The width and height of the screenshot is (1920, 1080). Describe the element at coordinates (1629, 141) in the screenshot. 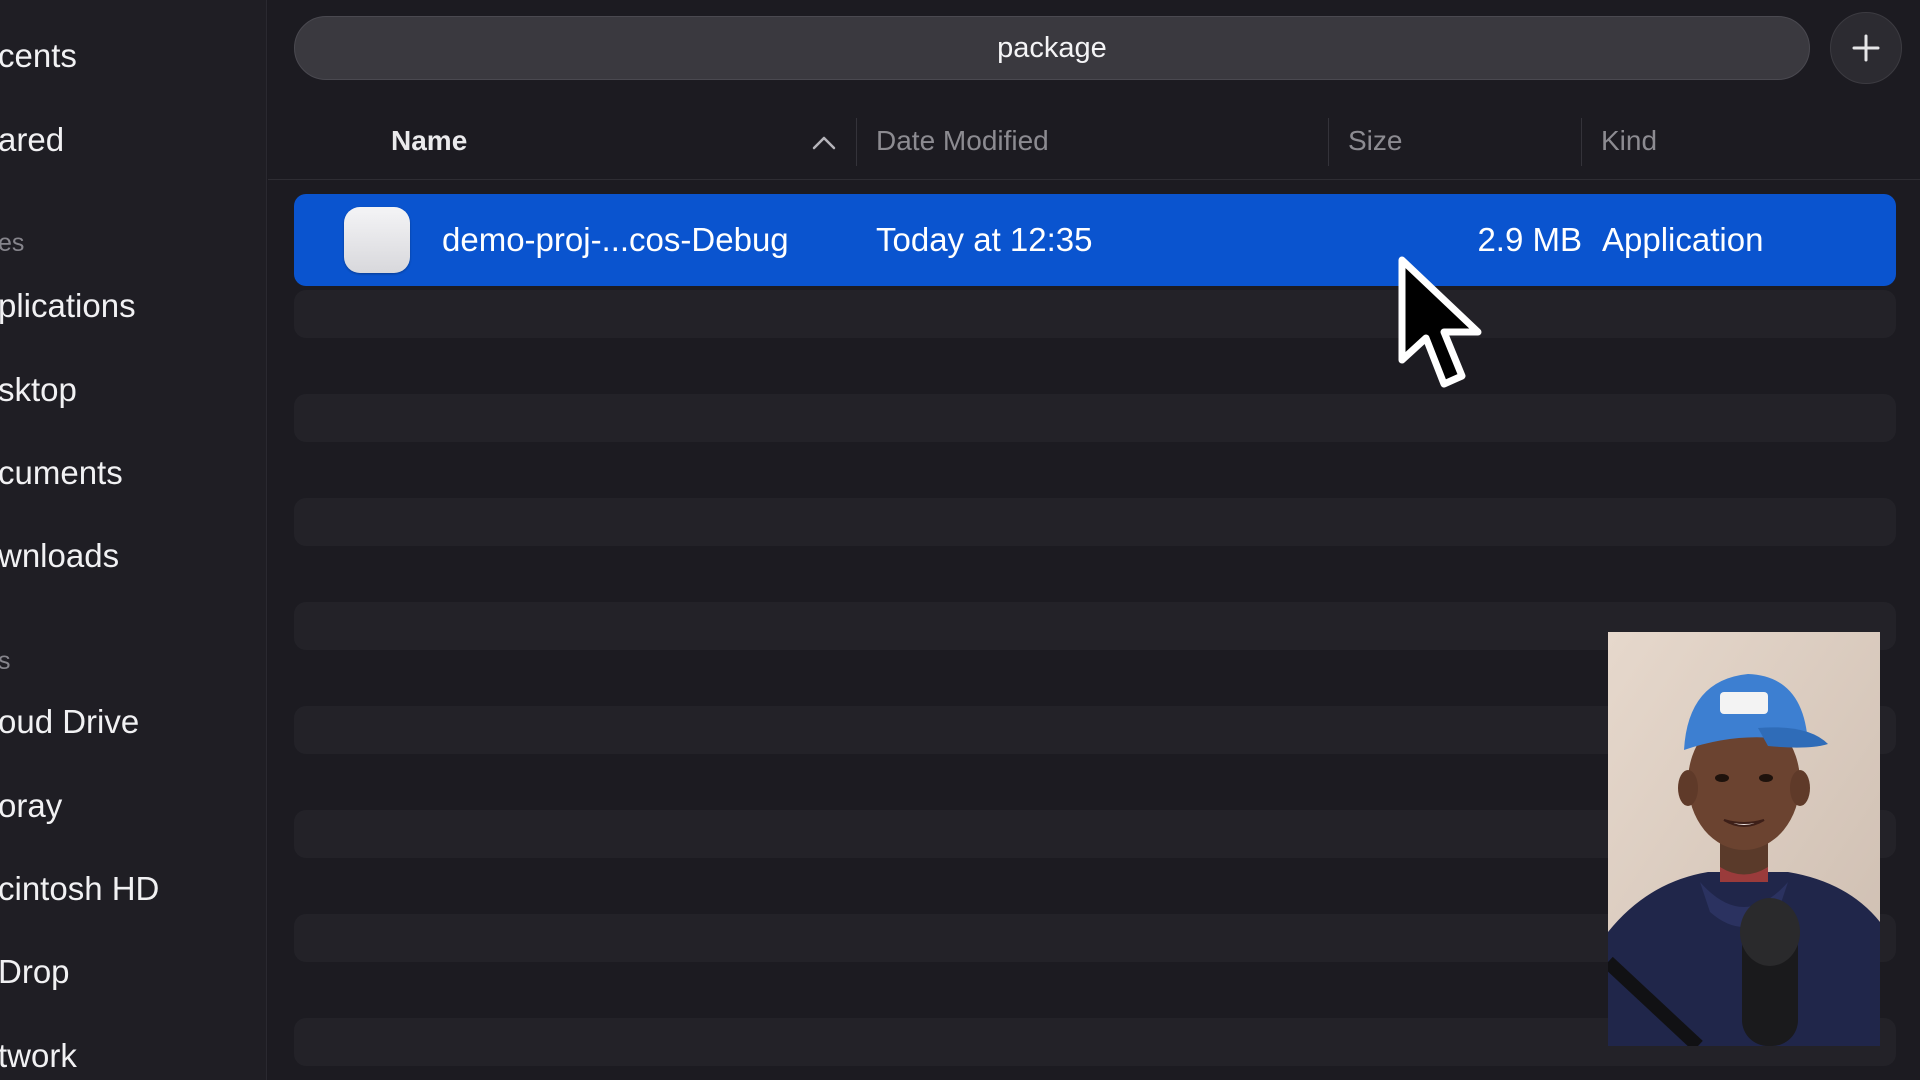

I see `column-header-kind: Kind` at that location.